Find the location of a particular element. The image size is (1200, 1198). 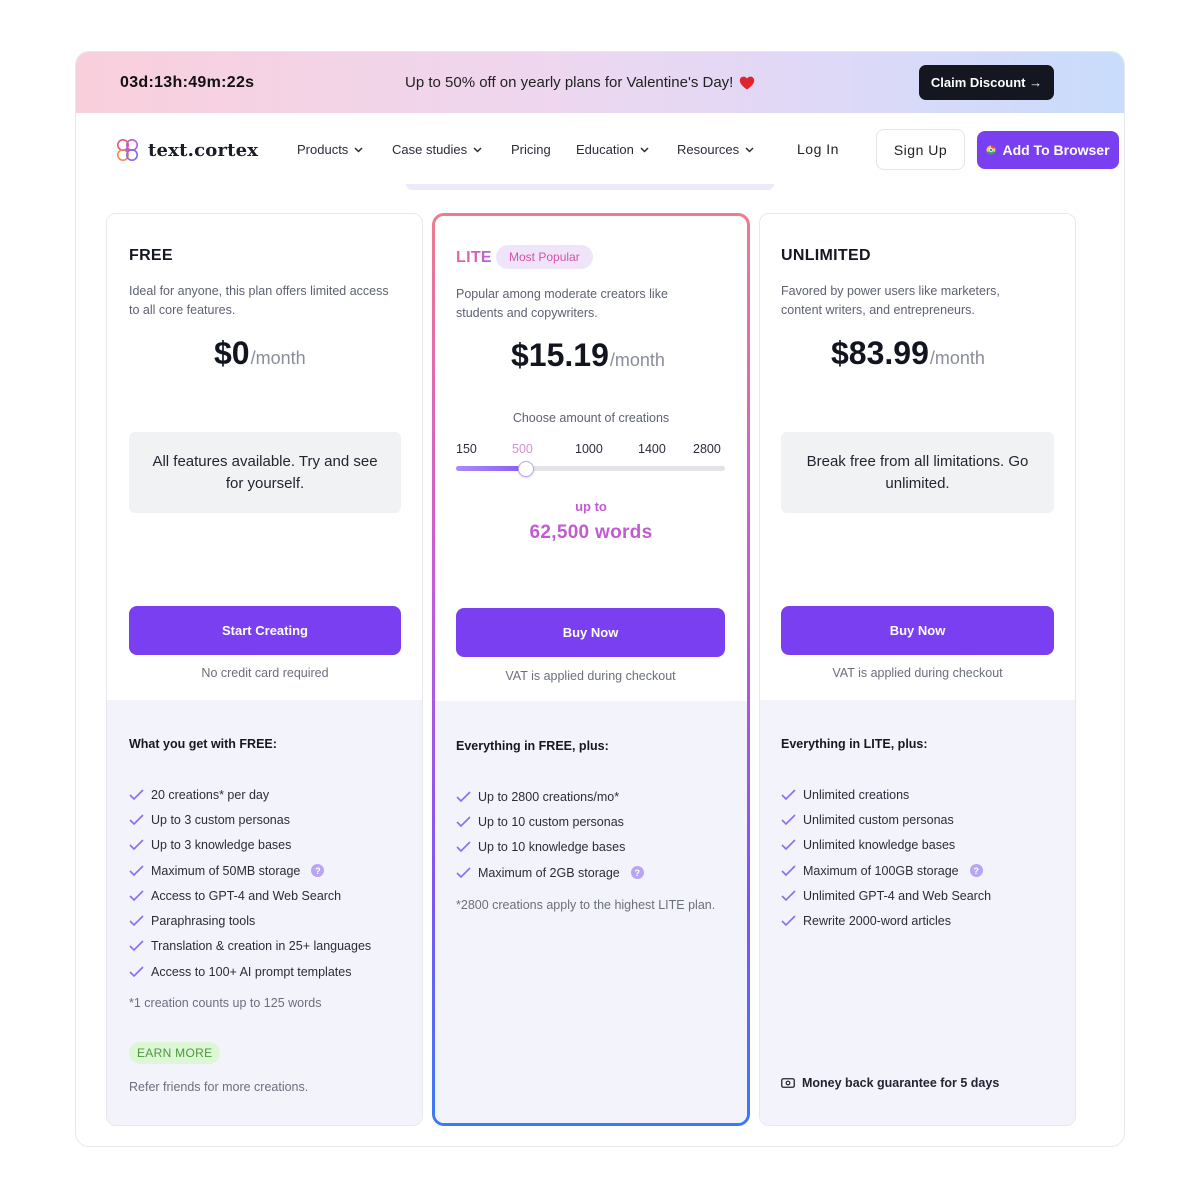

words-amount: 62,500 words is located at coordinates (591, 532).